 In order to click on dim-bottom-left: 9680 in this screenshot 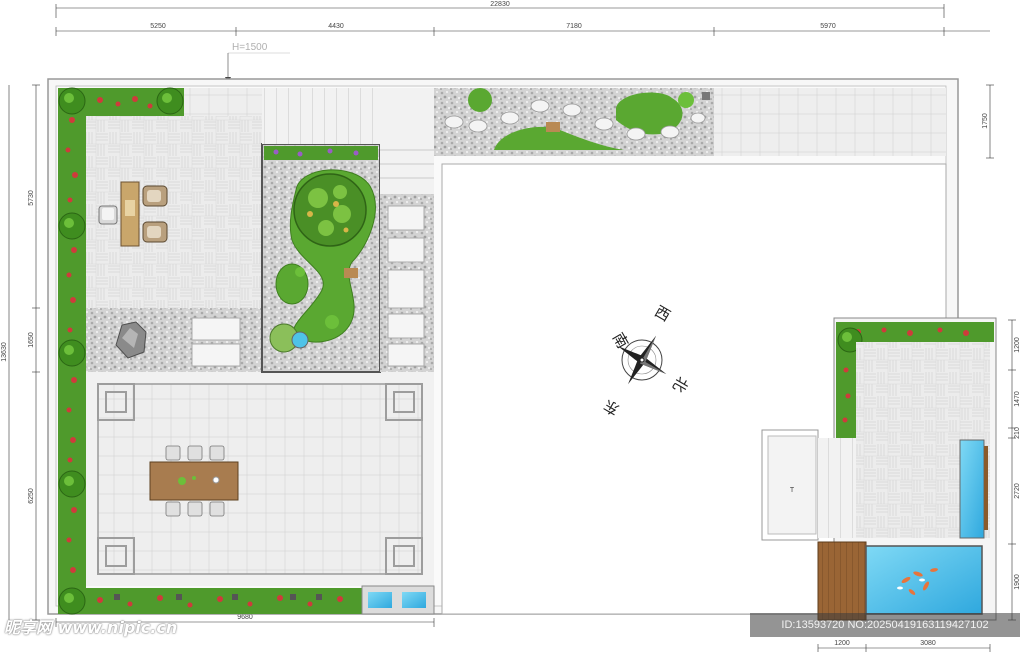, I will do `click(245, 617)`.